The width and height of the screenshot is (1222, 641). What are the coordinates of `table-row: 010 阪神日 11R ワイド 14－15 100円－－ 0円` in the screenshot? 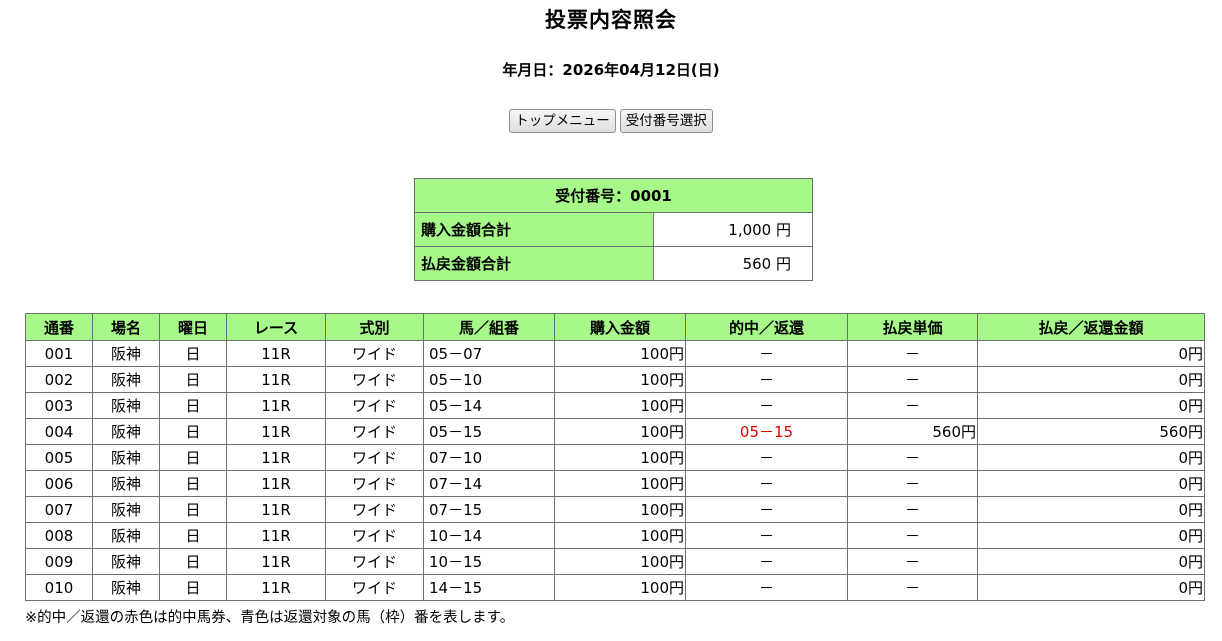 It's located at (615, 587).